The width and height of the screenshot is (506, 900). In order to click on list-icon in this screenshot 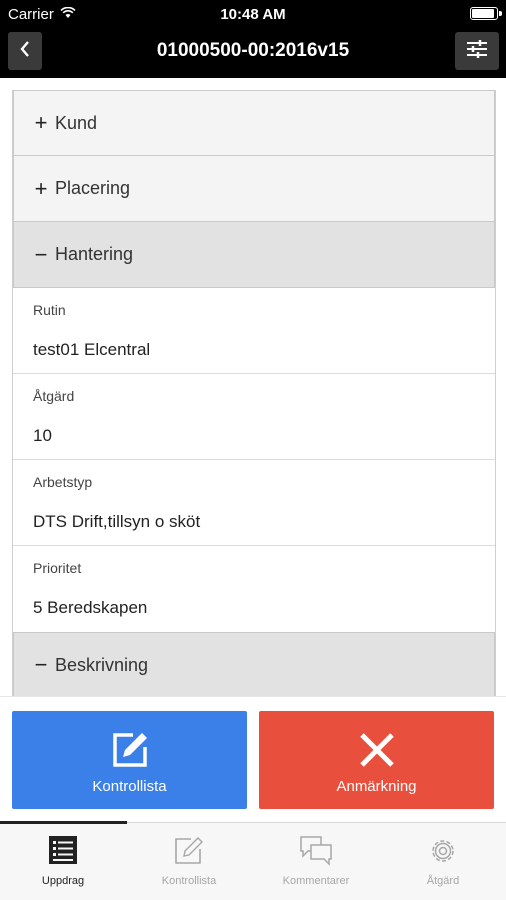, I will do `click(63, 852)`.